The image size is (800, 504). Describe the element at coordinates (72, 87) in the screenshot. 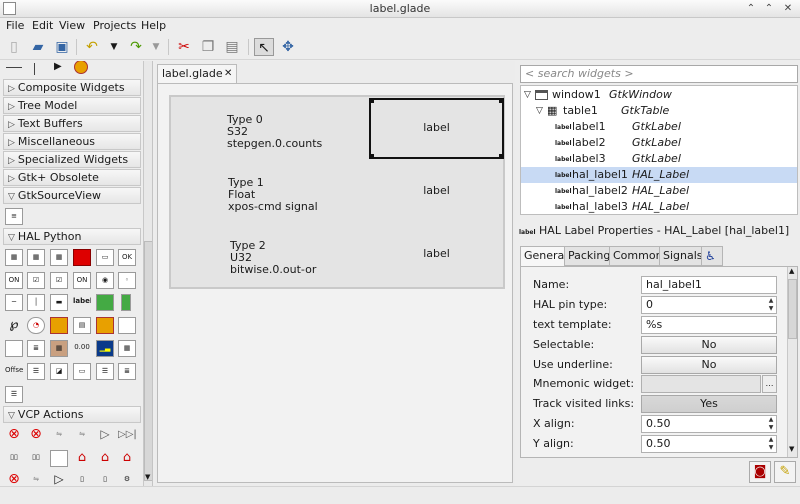

I see `palette-category-composite-widgets: ▷ Composite Widgets` at that location.